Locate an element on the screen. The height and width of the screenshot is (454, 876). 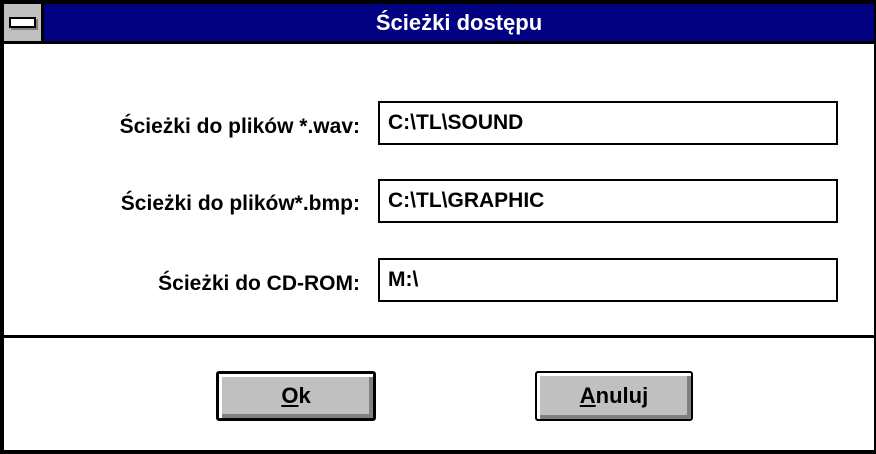
title-bar: Ścieżki dostępu is located at coordinates (439, 24).